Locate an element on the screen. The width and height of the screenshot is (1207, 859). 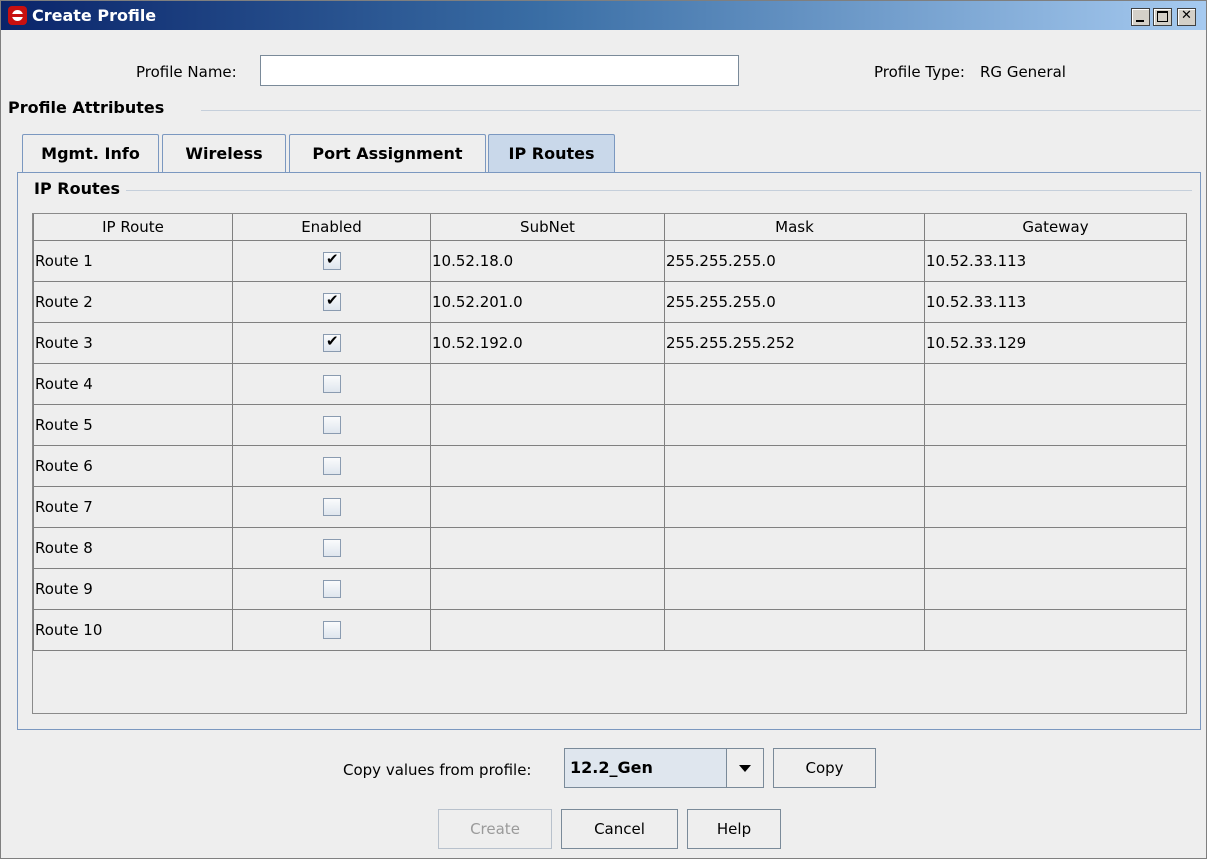
table-row: Route 10 is located at coordinates (610, 630).